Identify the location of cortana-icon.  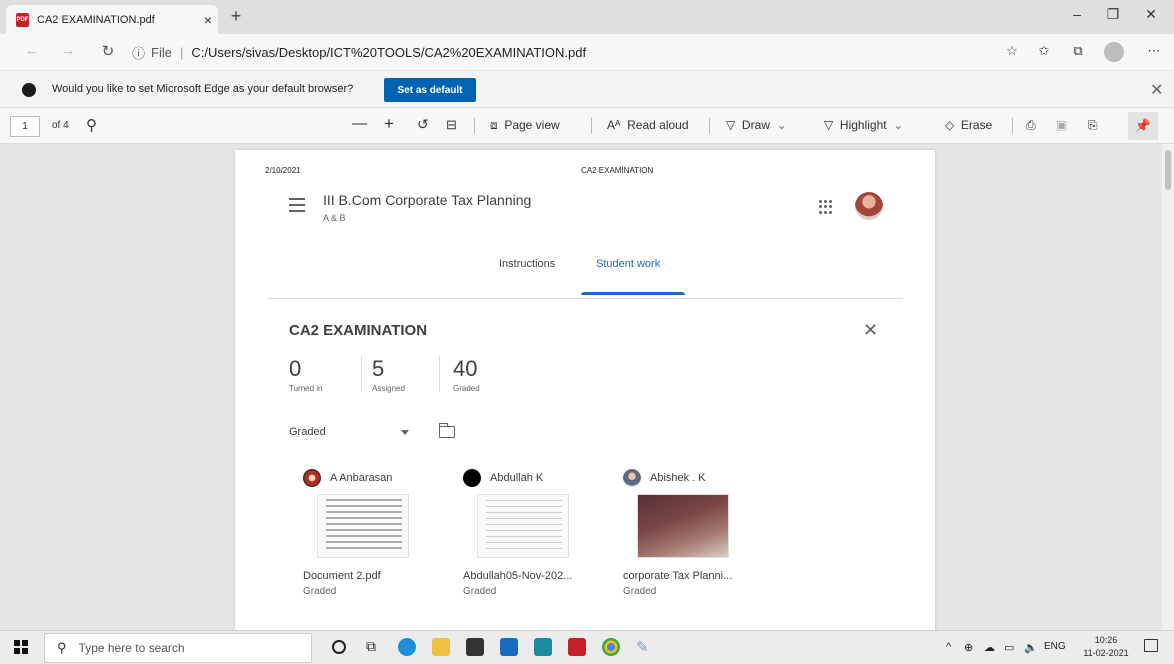
(339, 647).